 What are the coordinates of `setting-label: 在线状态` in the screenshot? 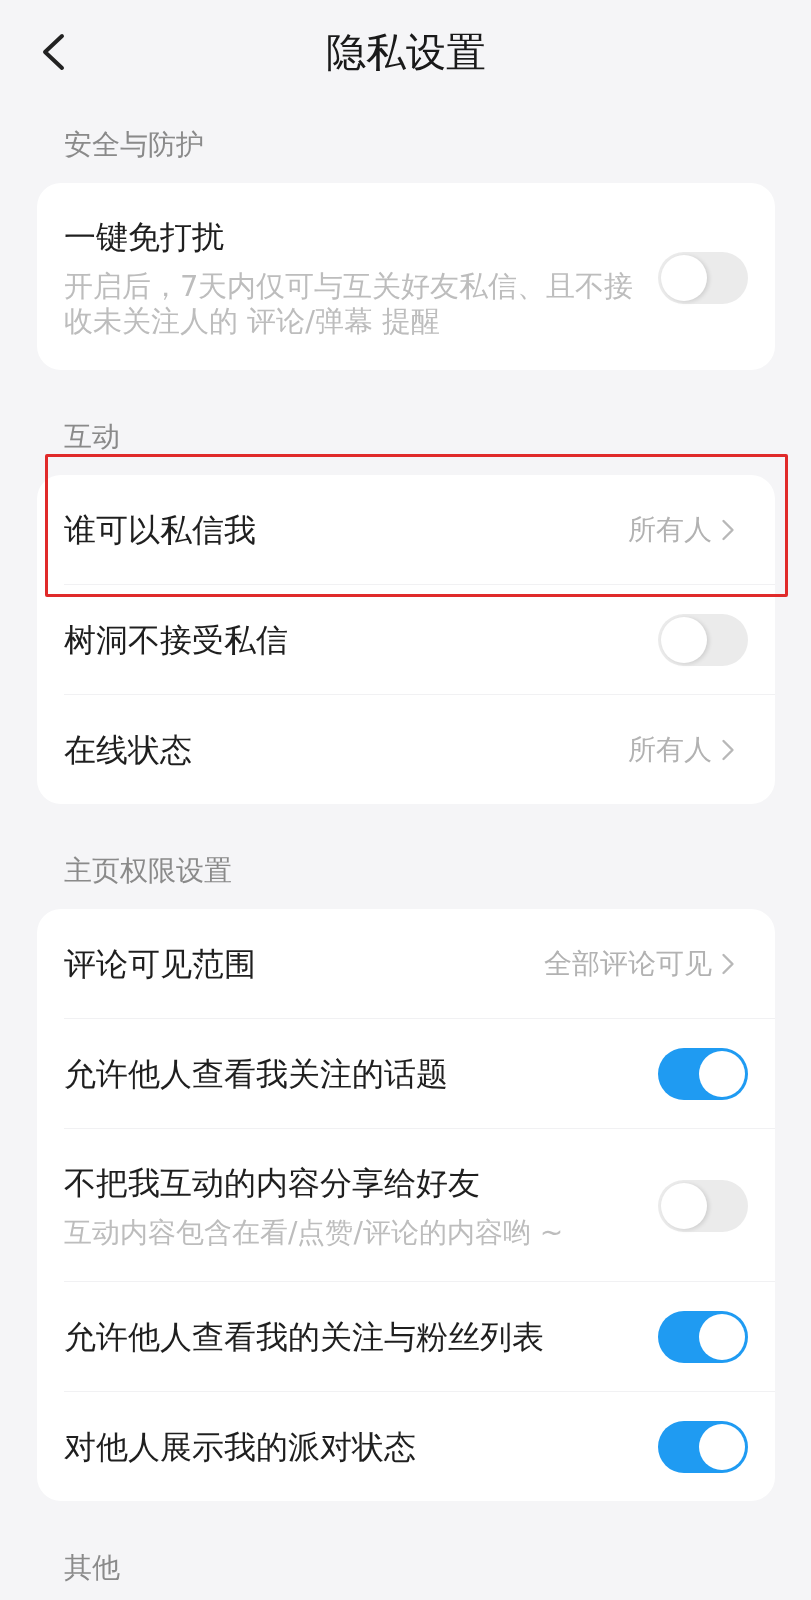 It's located at (128, 750).